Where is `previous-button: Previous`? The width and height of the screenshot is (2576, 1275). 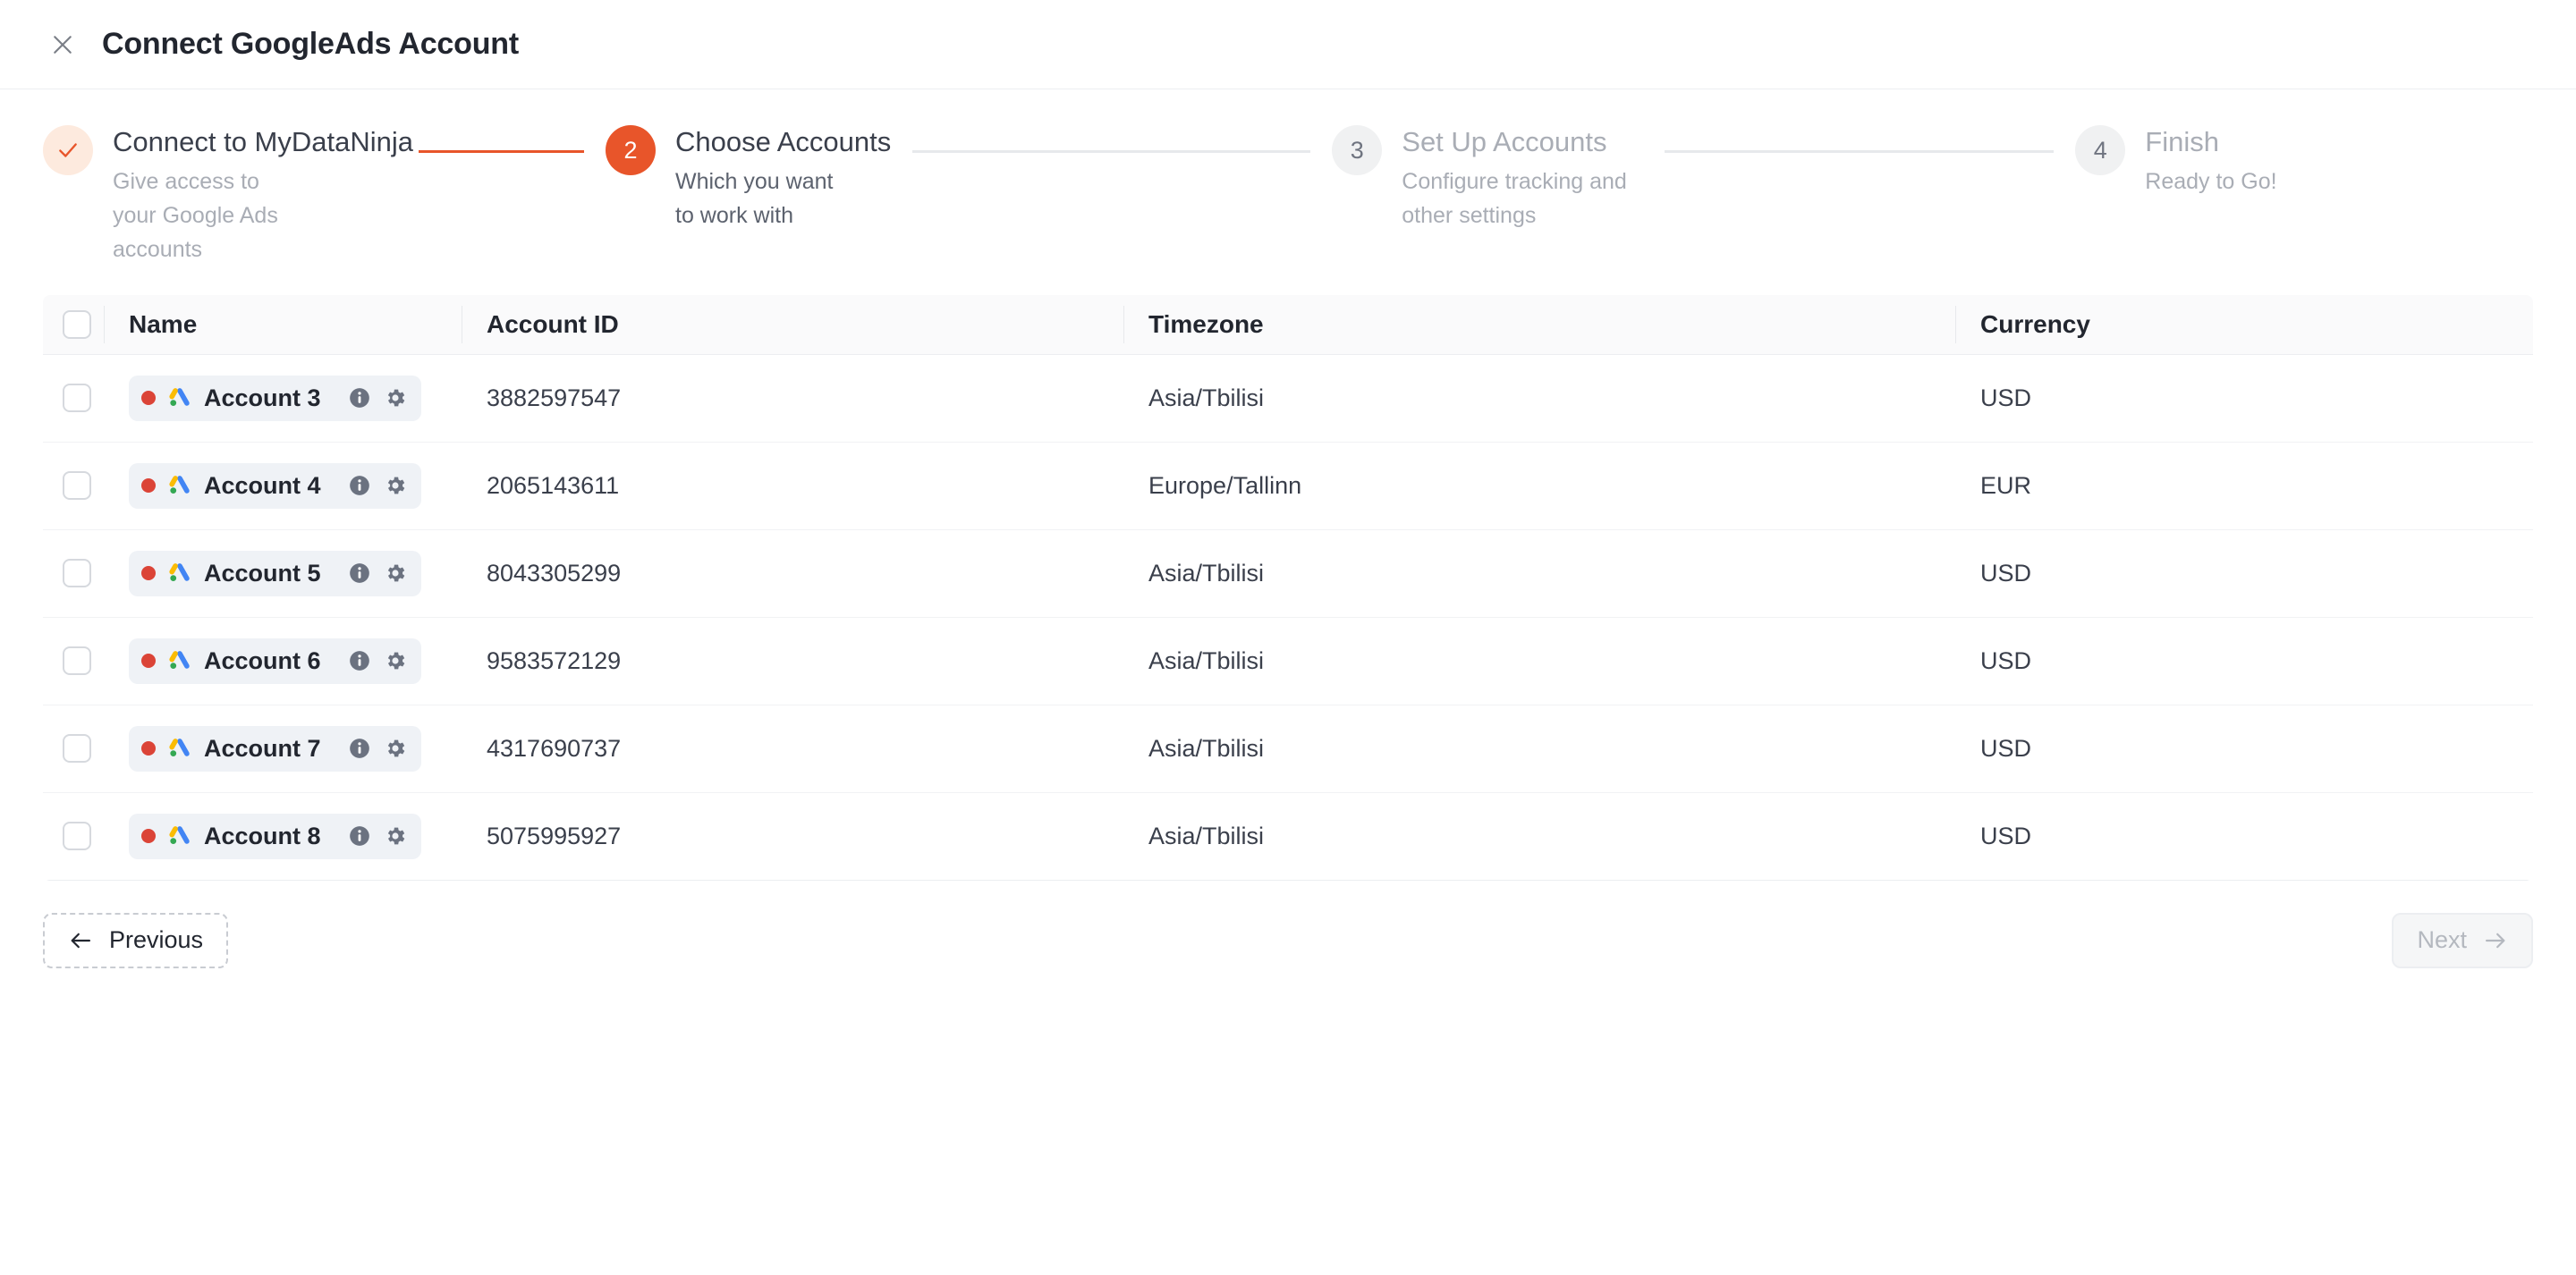
previous-button: Previous is located at coordinates (136, 940).